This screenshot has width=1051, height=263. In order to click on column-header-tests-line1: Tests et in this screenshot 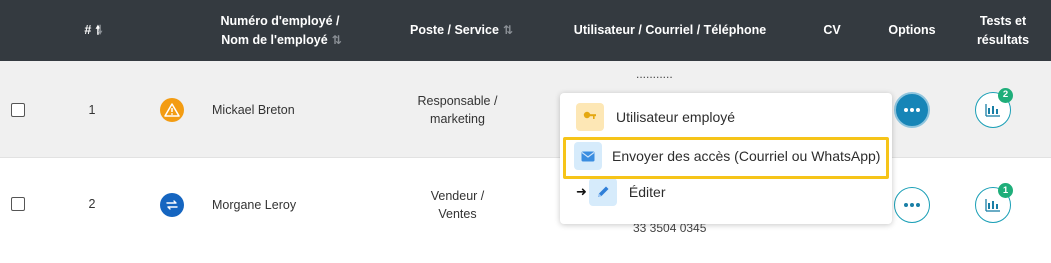, I will do `click(1003, 20)`.